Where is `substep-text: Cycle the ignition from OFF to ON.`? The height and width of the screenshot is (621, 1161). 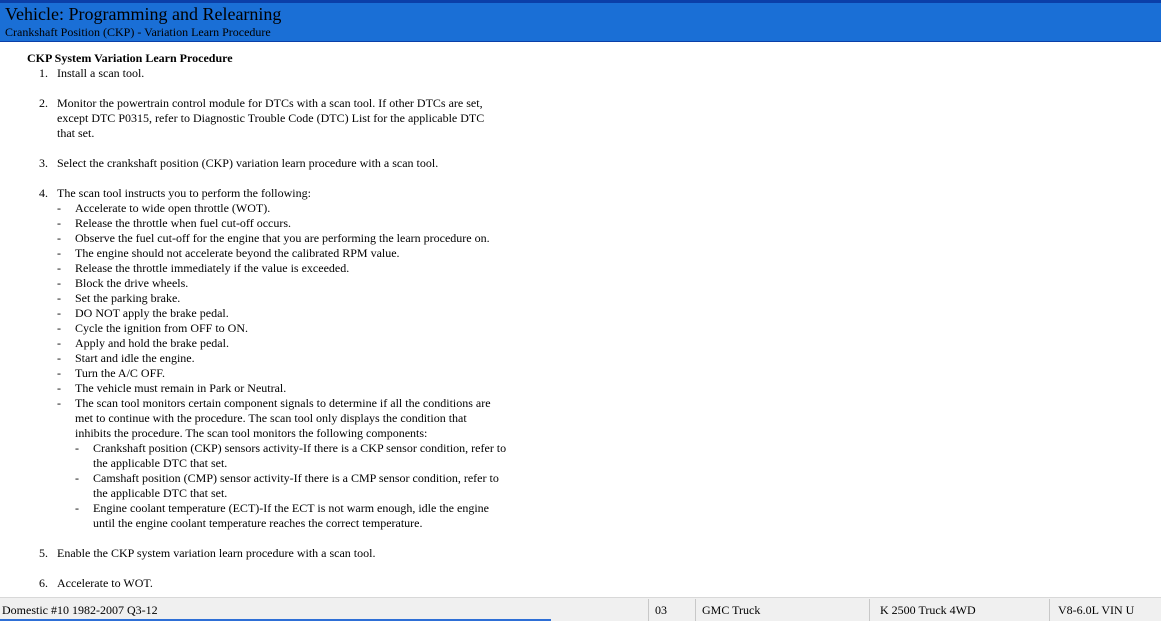
substep-text: Cycle the ignition from OFF to ON. is located at coordinates (161, 328).